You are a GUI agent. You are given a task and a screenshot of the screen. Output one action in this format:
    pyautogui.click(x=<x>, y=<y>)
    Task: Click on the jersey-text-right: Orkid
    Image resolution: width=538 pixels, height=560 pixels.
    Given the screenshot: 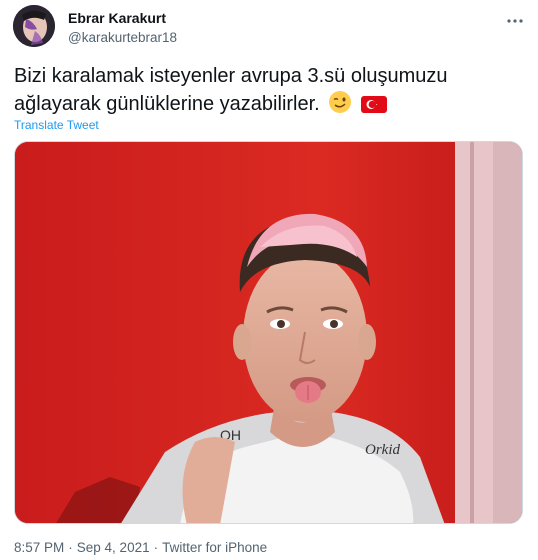 What is the action you would take?
    pyautogui.click(x=382, y=450)
    